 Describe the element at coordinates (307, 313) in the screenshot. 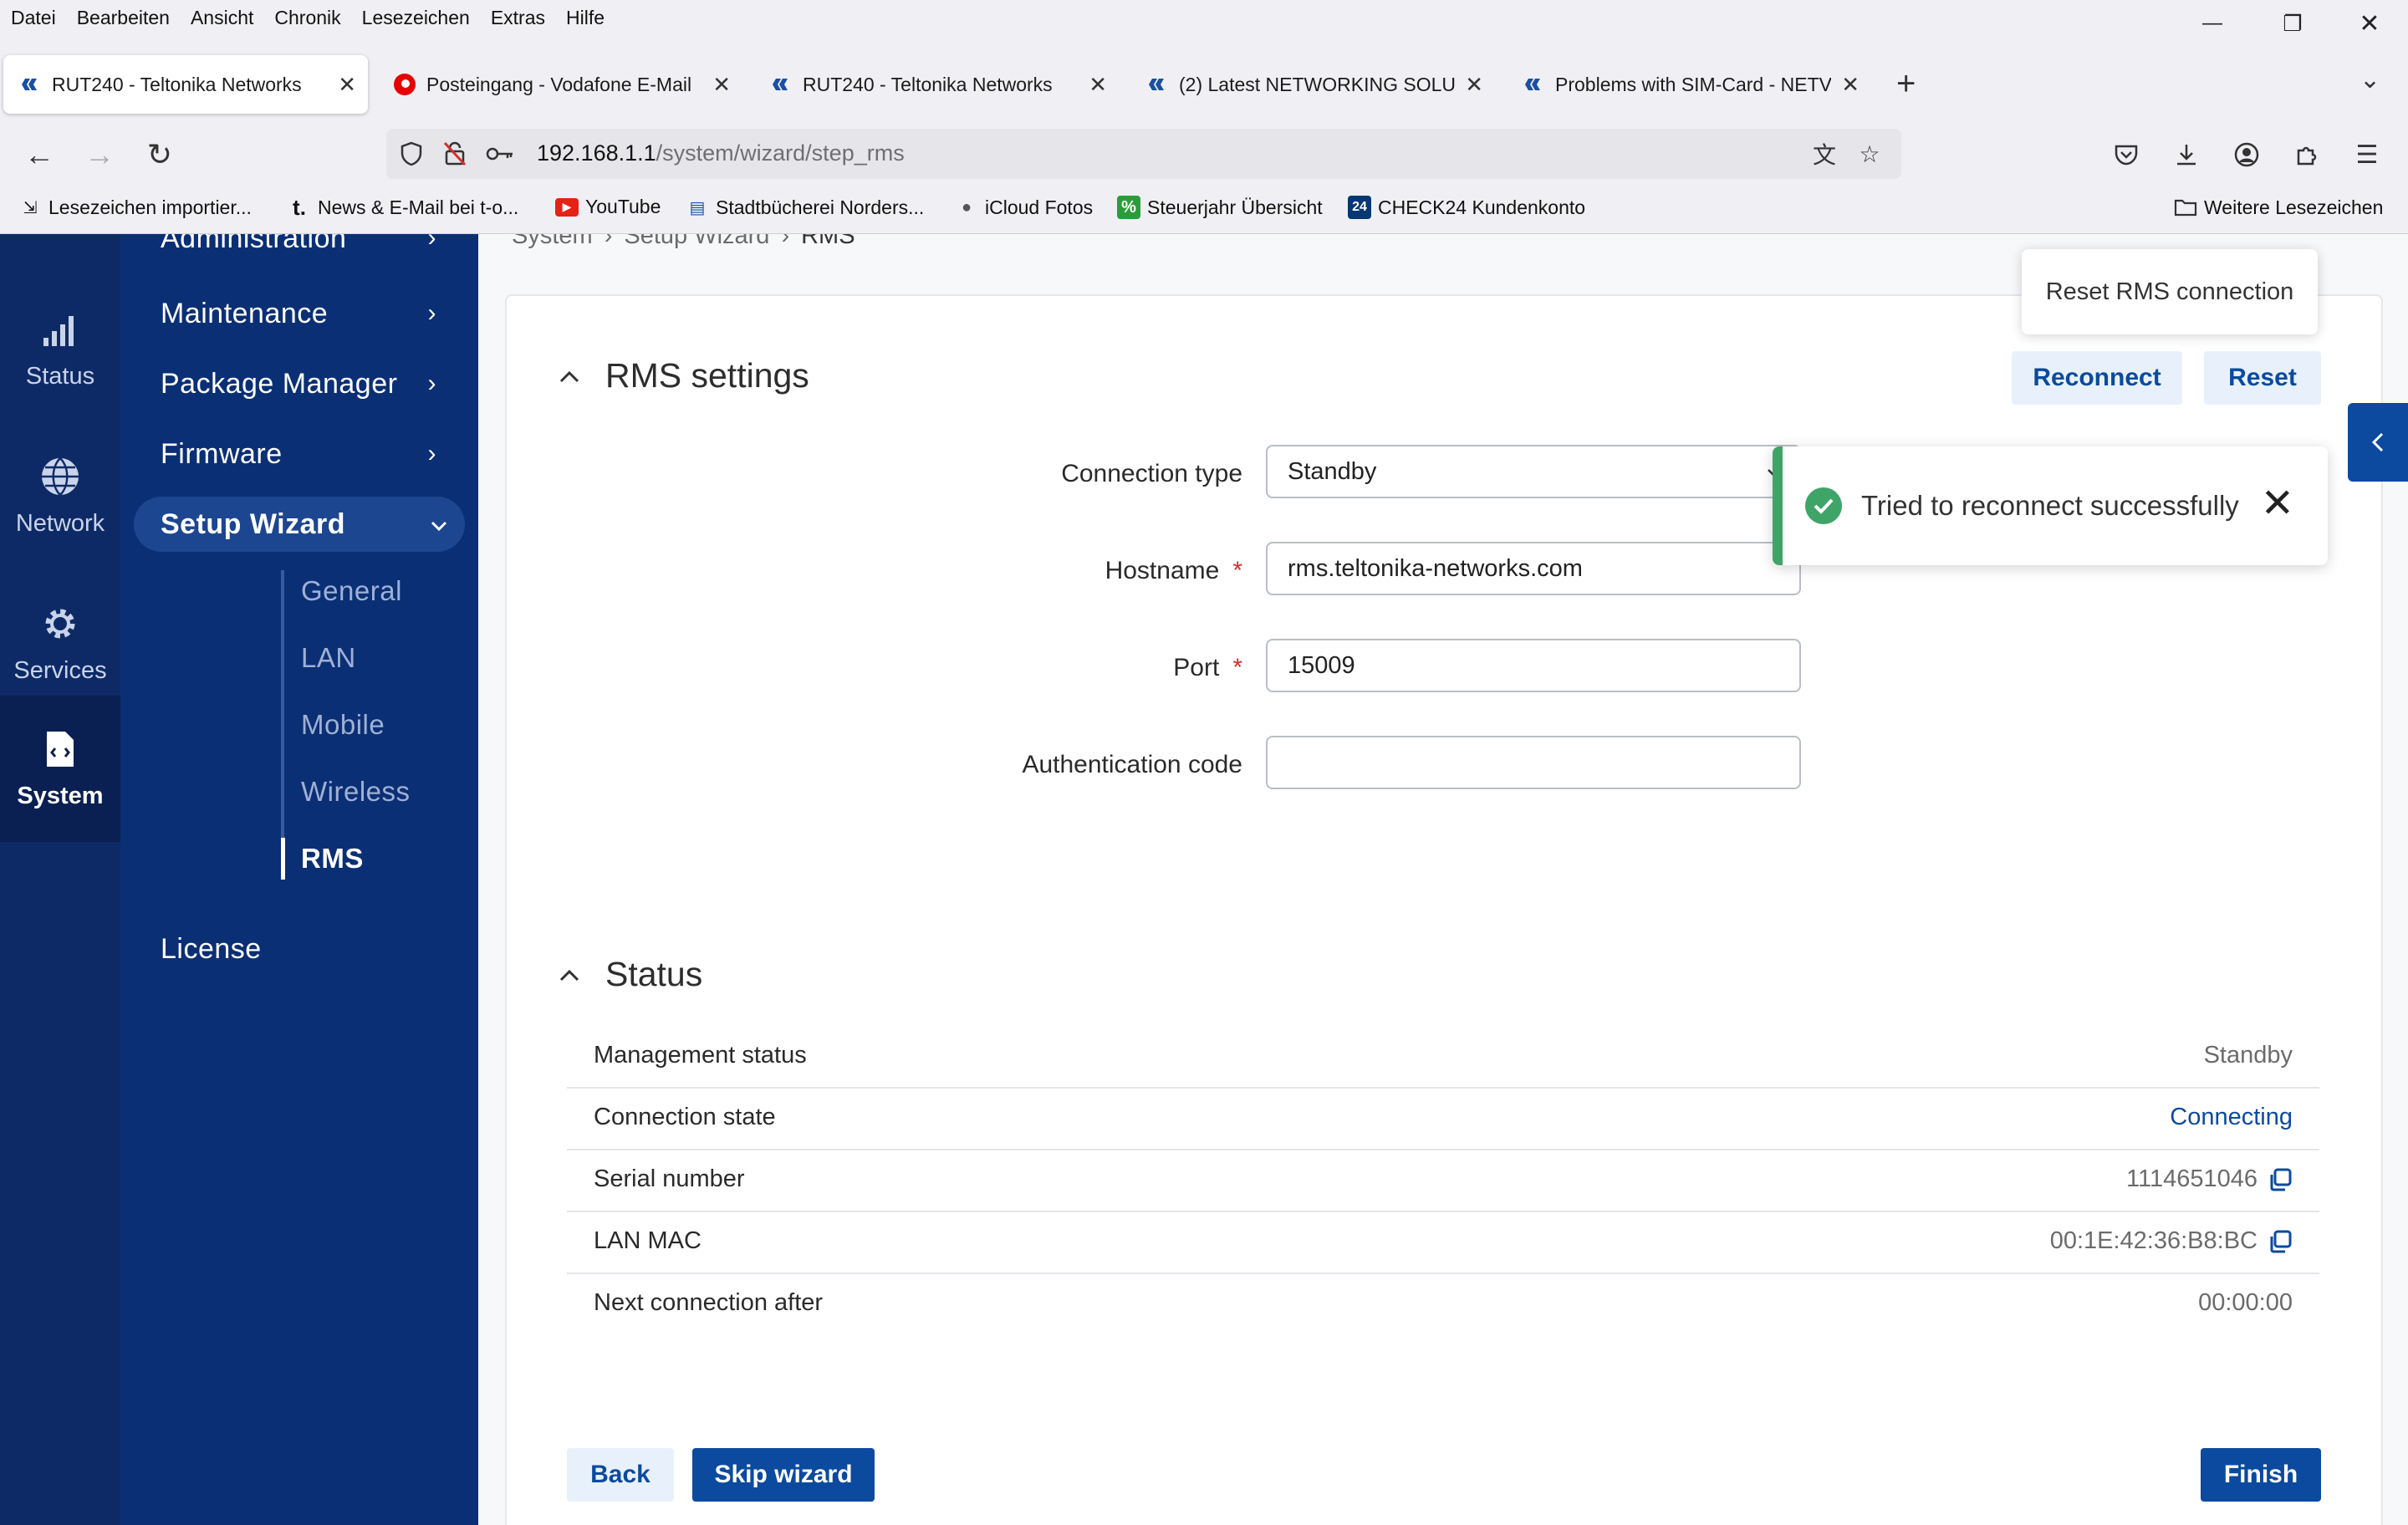

I see `sidebar-item-maintenance: Maintenance ›` at that location.